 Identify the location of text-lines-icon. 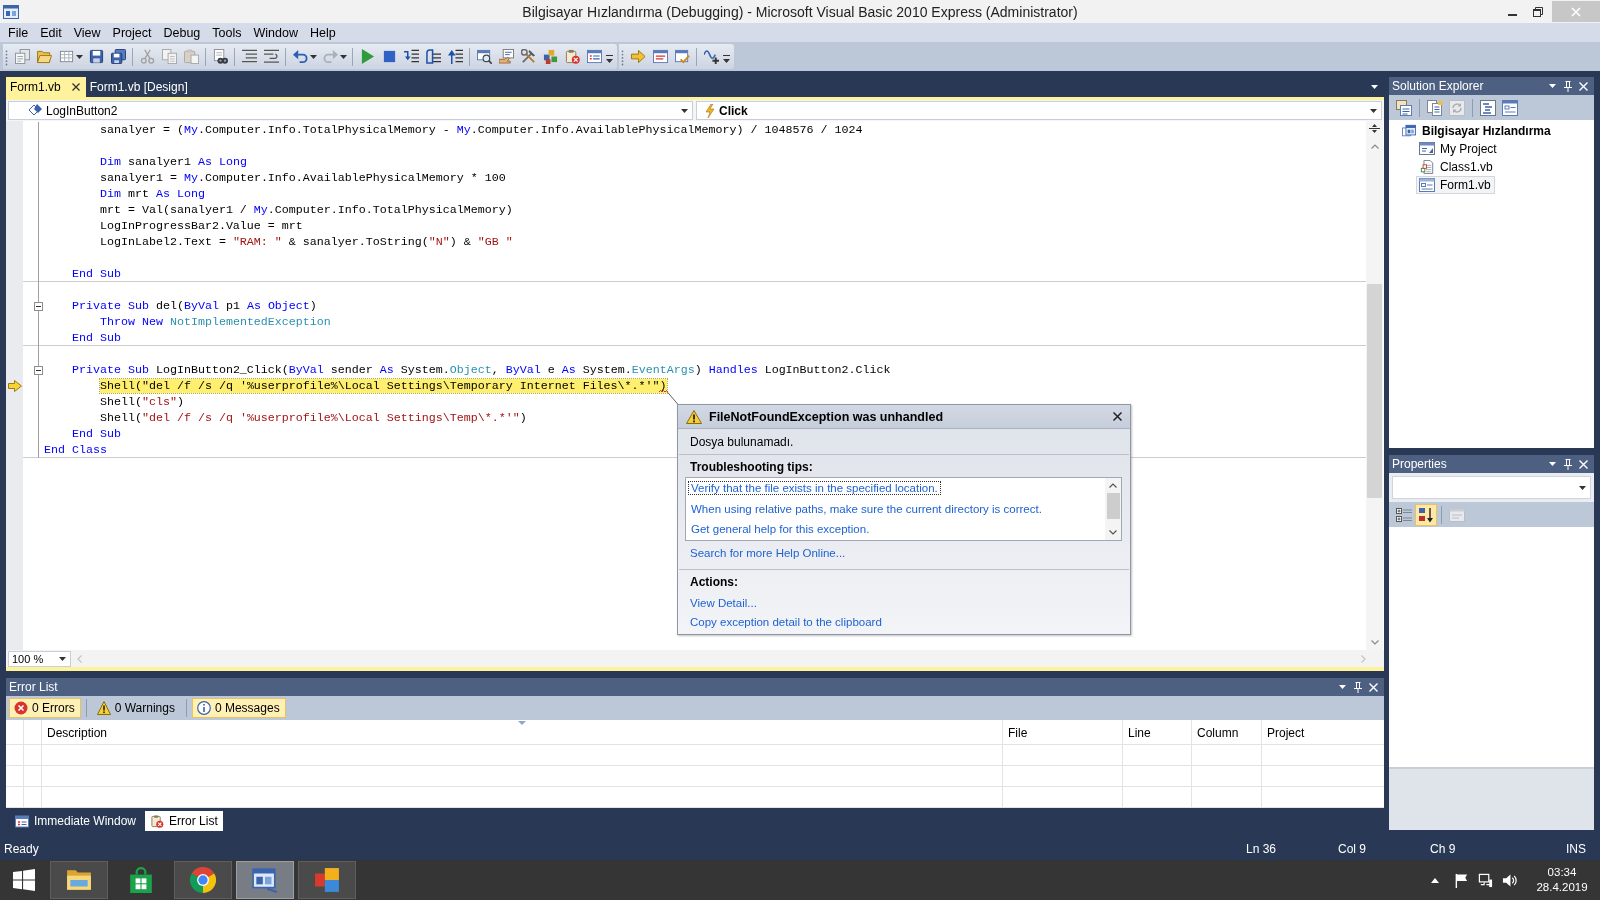
(249, 56).